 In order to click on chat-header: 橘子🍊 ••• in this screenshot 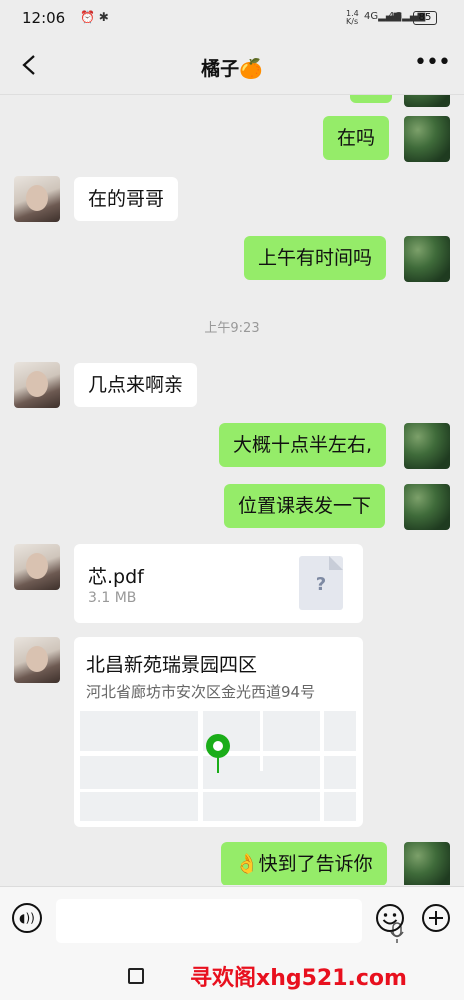, I will do `click(232, 65)`.